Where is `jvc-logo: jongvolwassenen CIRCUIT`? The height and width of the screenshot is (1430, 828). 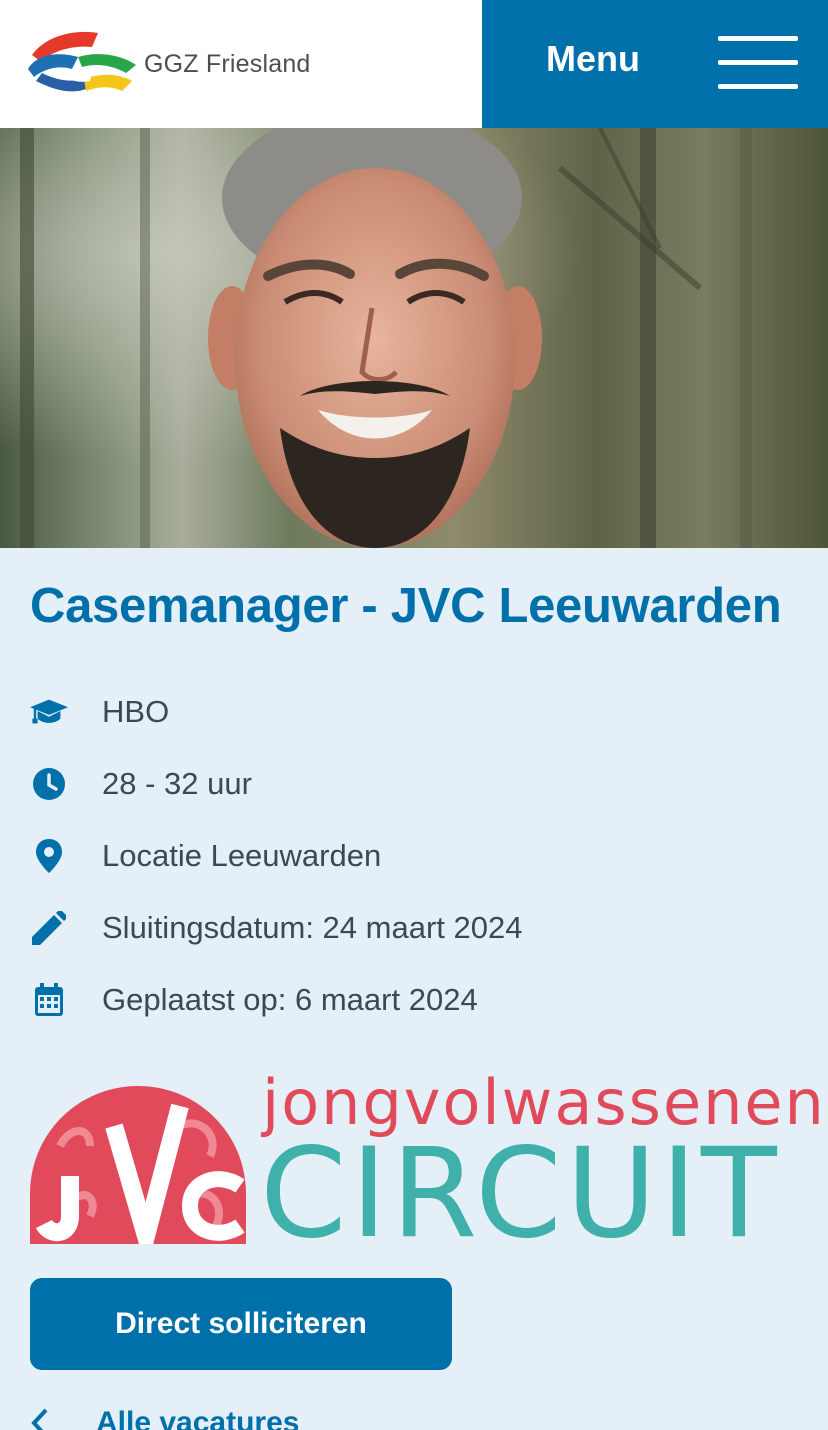
jvc-logo: jongvolwassenen CIRCUIT is located at coordinates (427, 1161).